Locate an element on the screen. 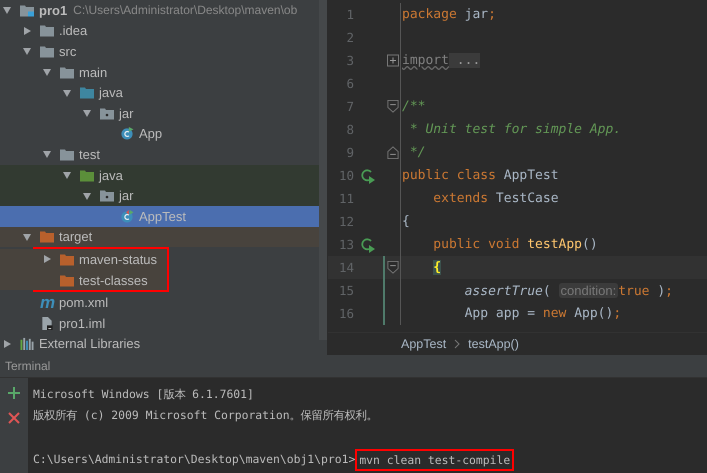 This screenshot has width=707, height=473. code-line: /** is located at coordinates (414, 106).